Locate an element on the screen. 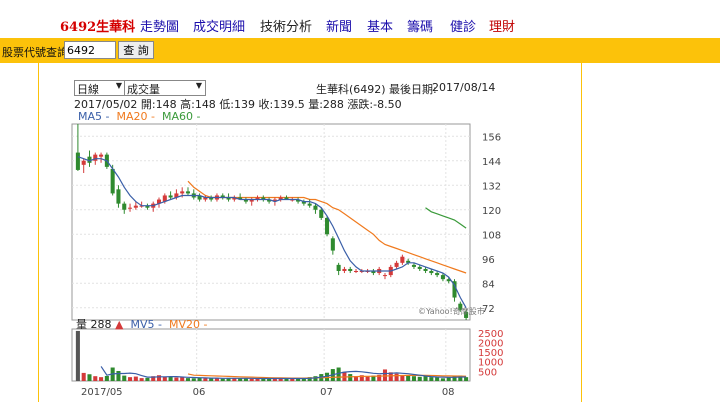 This screenshot has height=402, width=720. nav-technical-analysis: 技術分析 is located at coordinates (286, 25).